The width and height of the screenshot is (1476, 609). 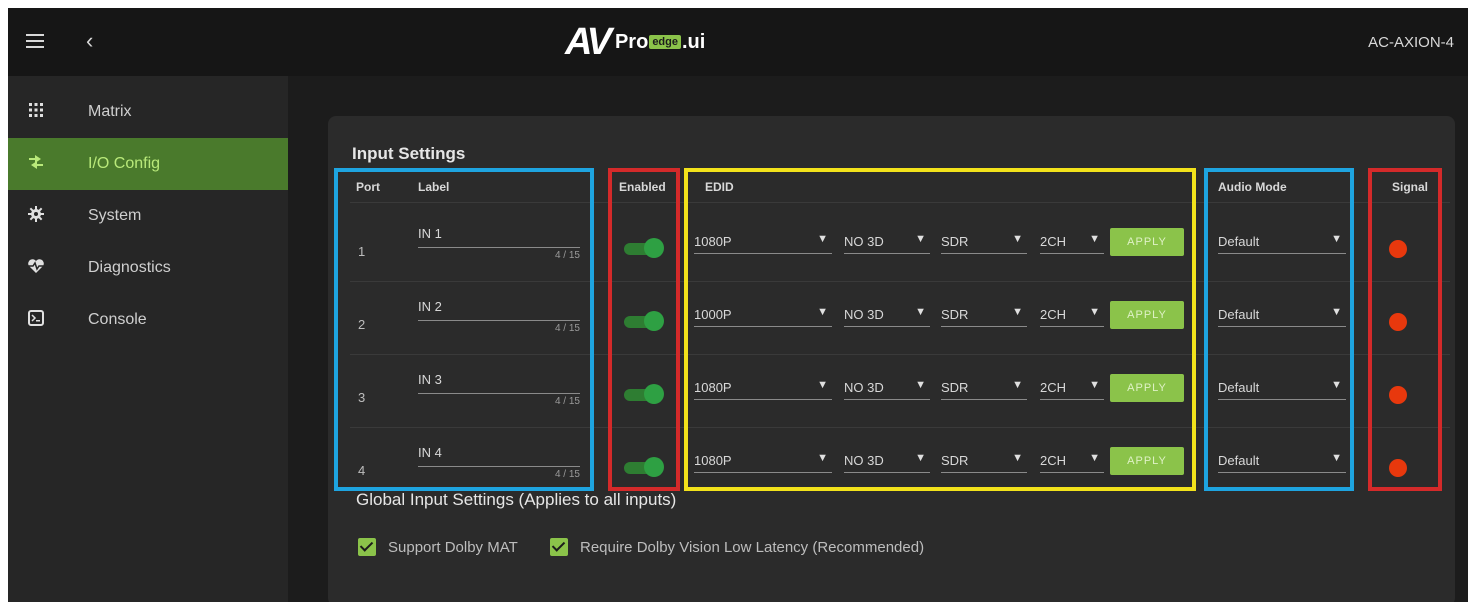 I want to click on app-logo: AV Pro edge .ui, so click(x=635, y=41).